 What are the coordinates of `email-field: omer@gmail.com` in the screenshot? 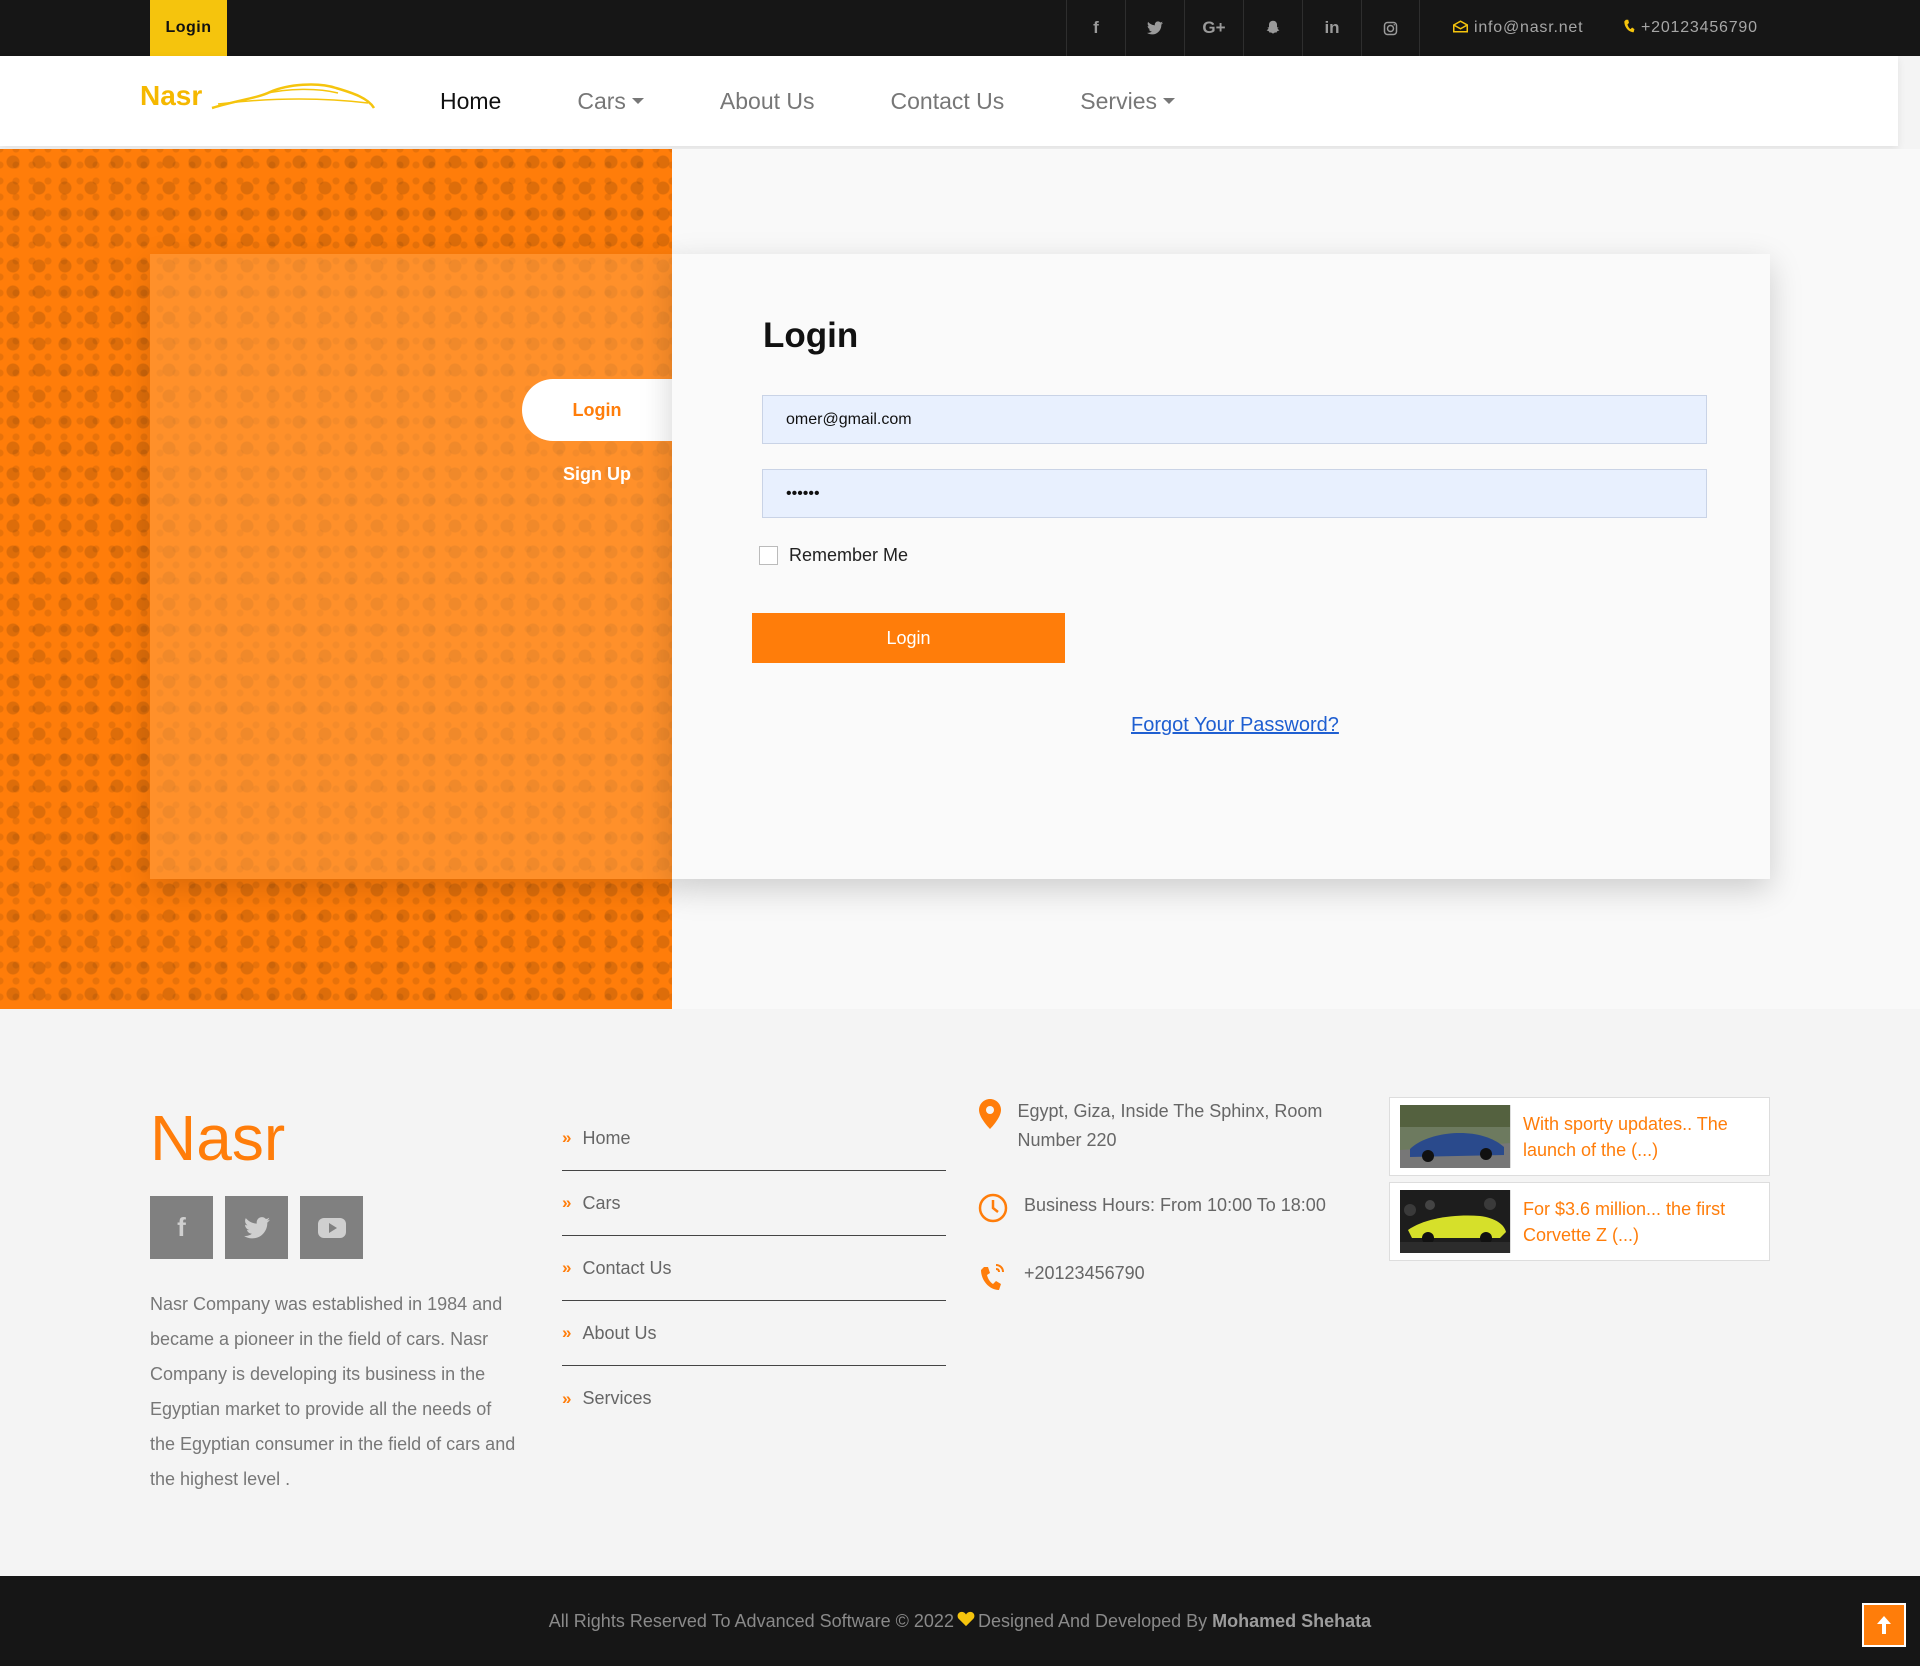 It's located at (1234, 419).